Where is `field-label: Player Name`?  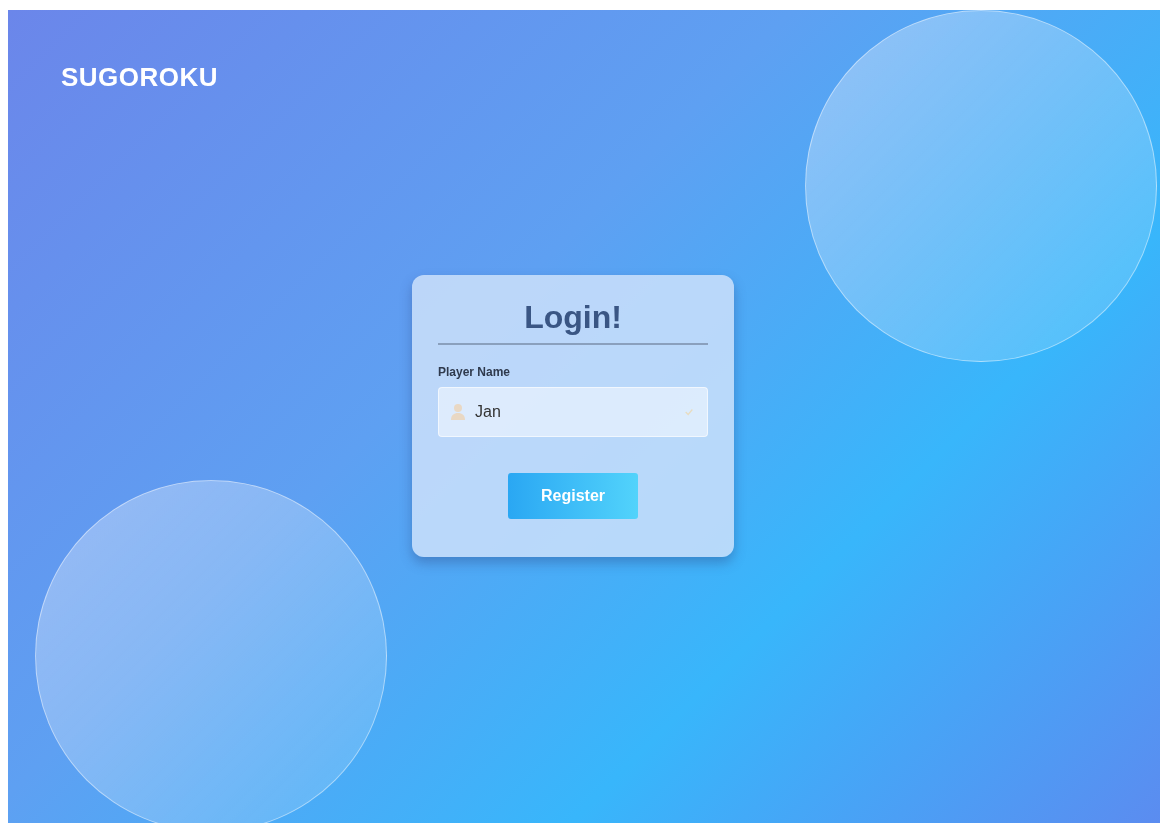 field-label: Player Name is located at coordinates (475, 372).